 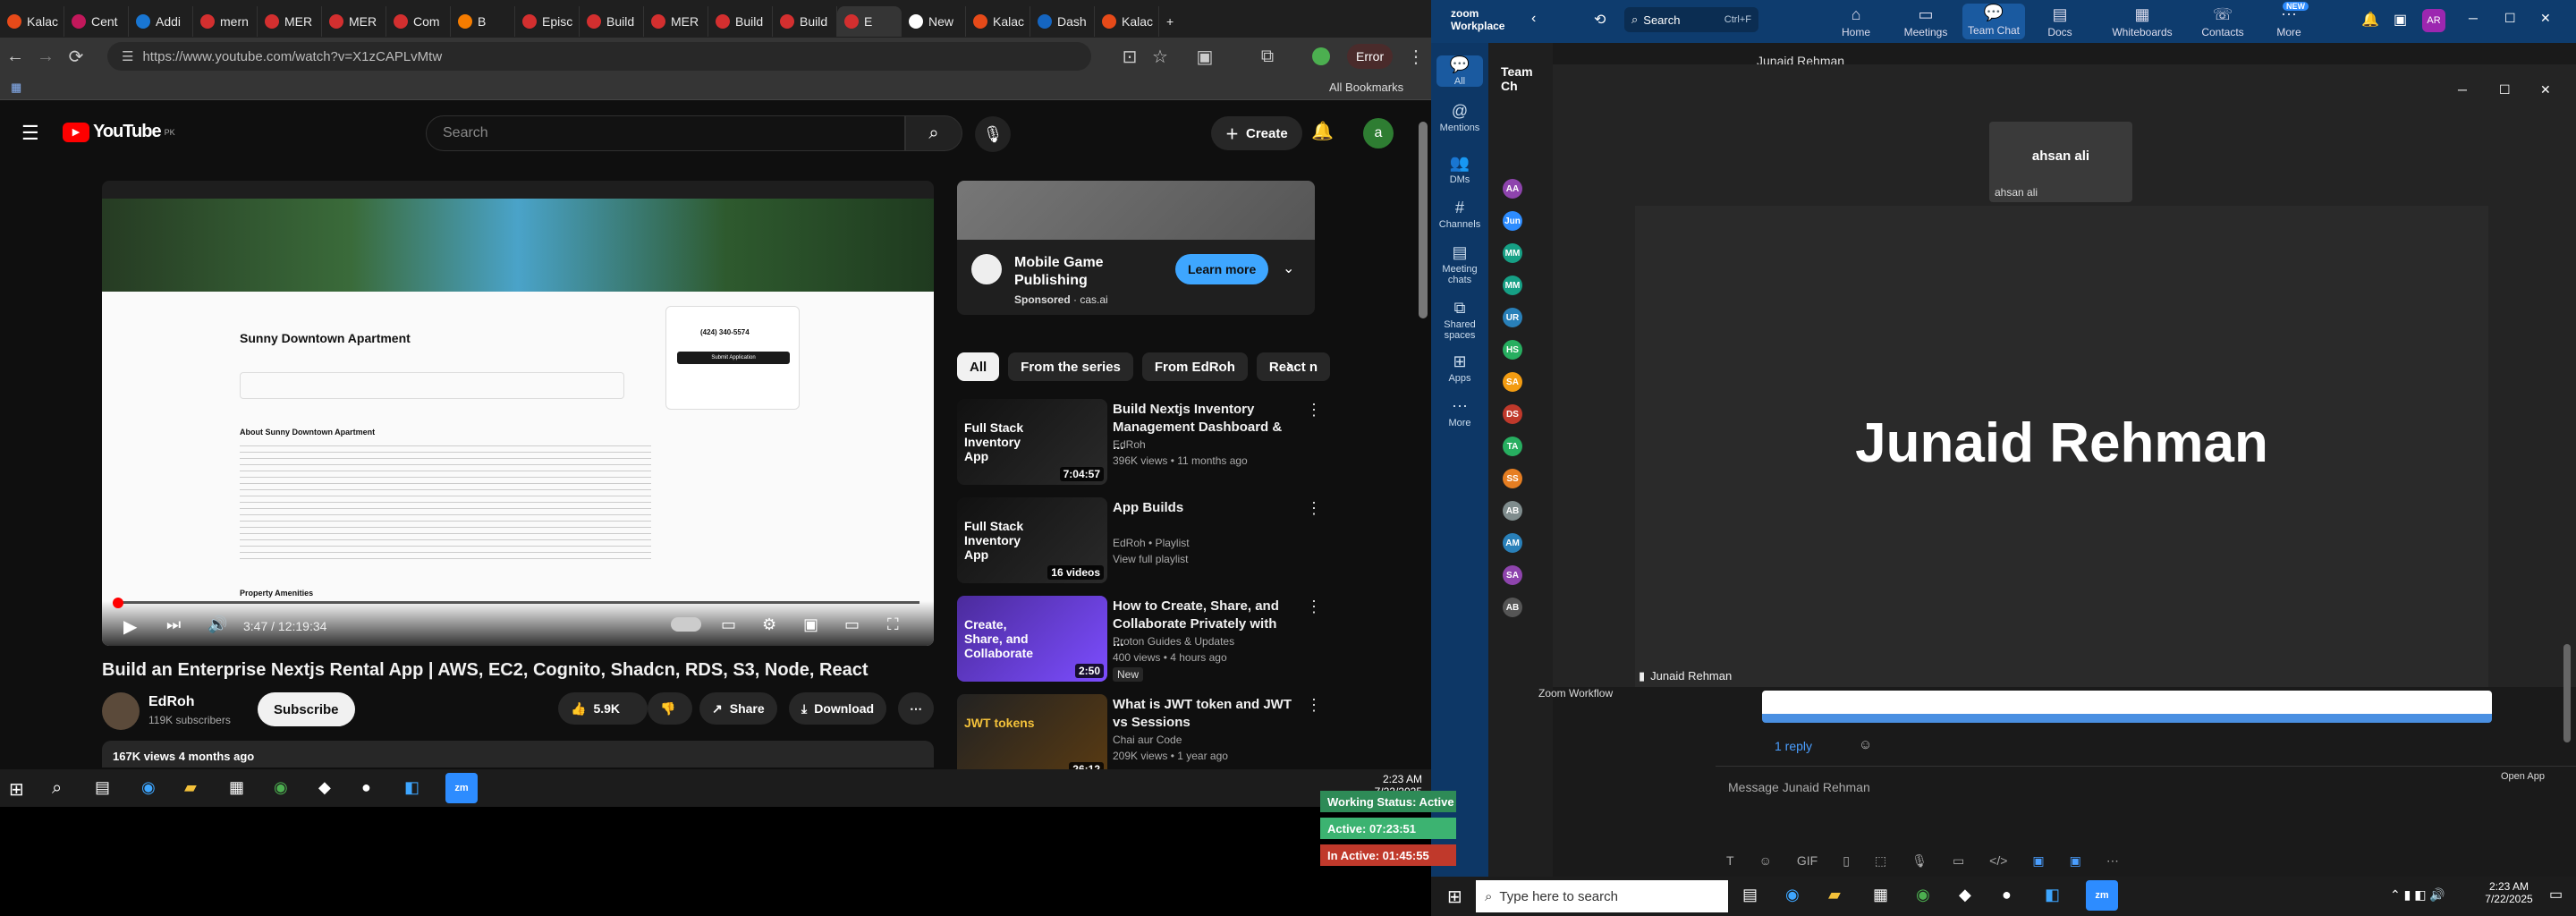 What do you see at coordinates (2505, 90) in the screenshot?
I see `meeting-maximize-icon: ☐` at bounding box center [2505, 90].